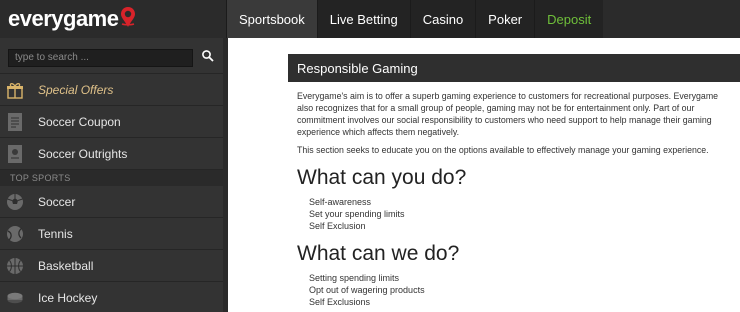  I want to click on tennis-ball-icon, so click(15, 234).